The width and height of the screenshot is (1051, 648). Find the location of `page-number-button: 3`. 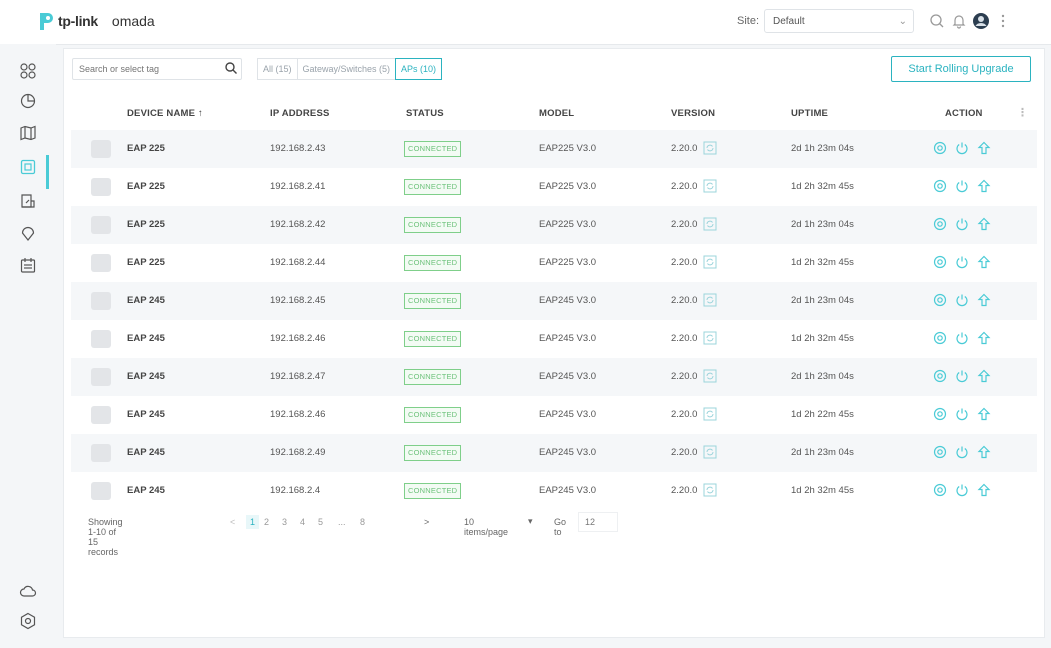

page-number-button: 3 is located at coordinates (284, 522).